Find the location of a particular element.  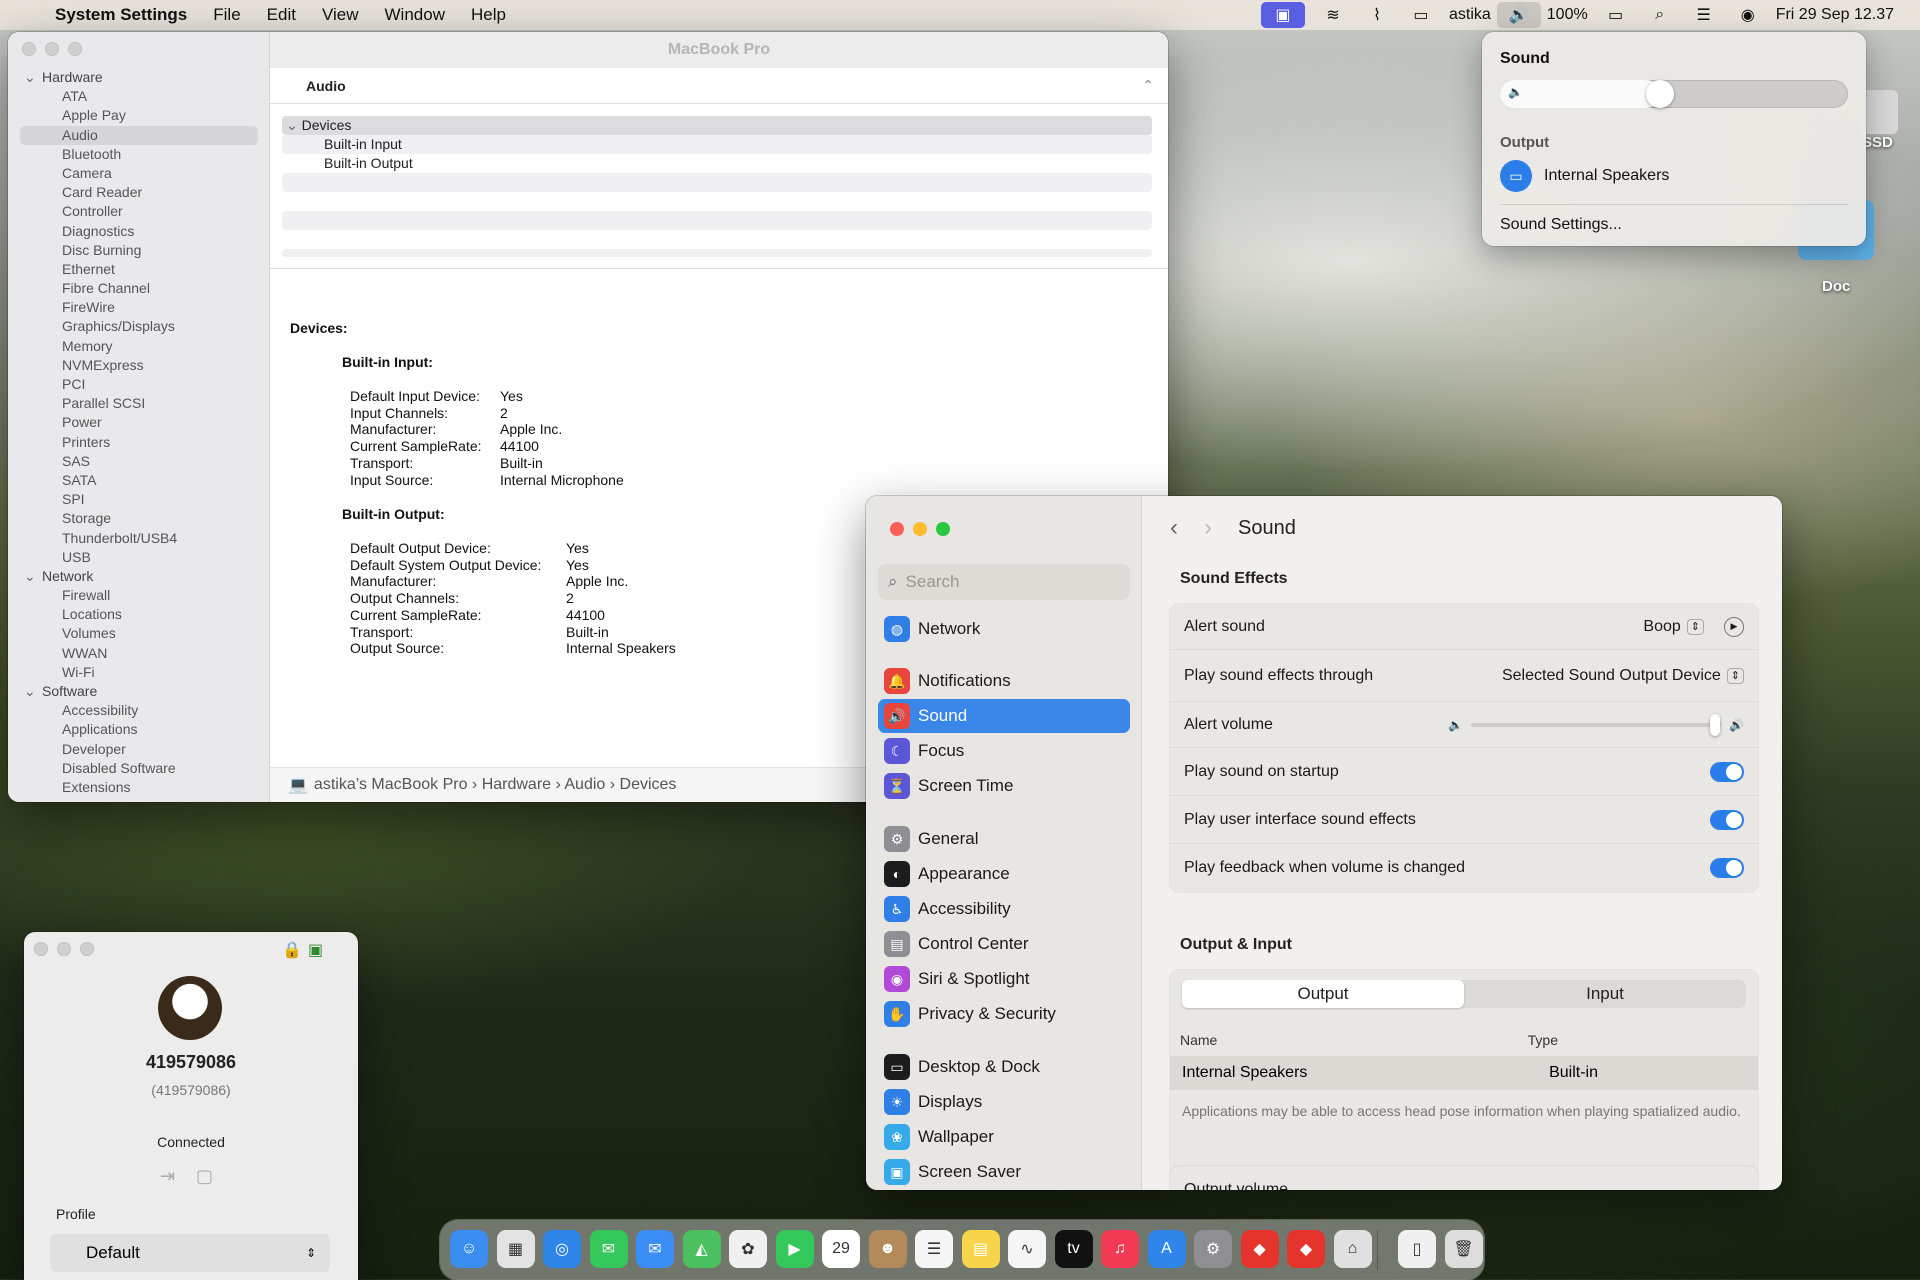

document-icon: ▯ is located at coordinates (1417, 1249).